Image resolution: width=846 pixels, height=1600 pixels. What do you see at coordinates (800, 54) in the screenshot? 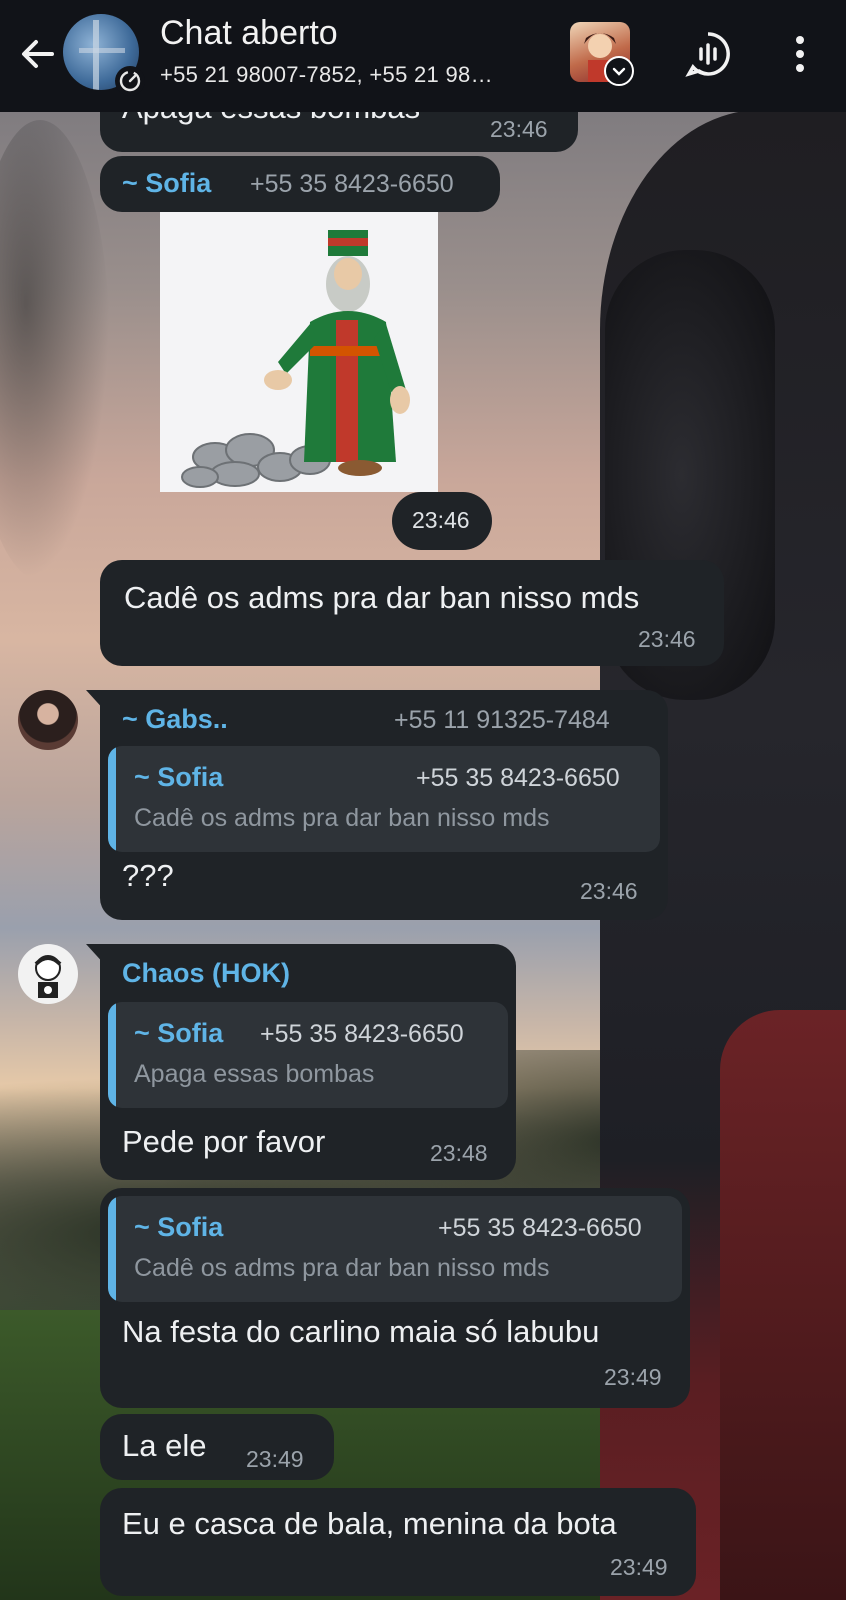
I see `more-options-icon` at bounding box center [800, 54].